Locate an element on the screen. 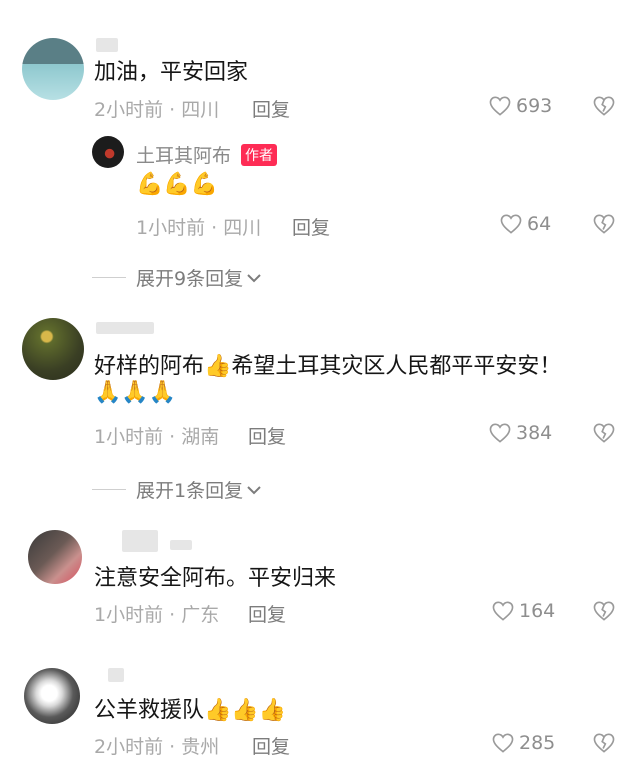 The image size is (640, 759). like-button: 64 is located at coordinates (525, 224).